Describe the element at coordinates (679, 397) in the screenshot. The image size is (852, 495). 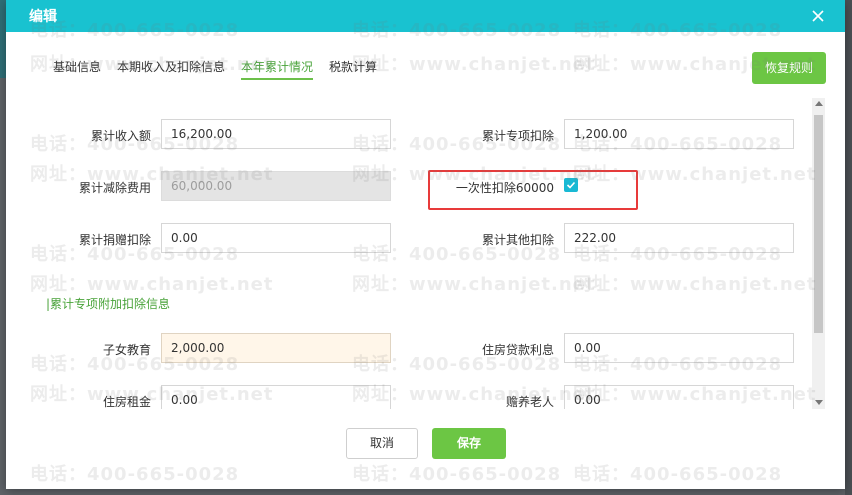
I see `elderly-support-input: 0.00` at that location.